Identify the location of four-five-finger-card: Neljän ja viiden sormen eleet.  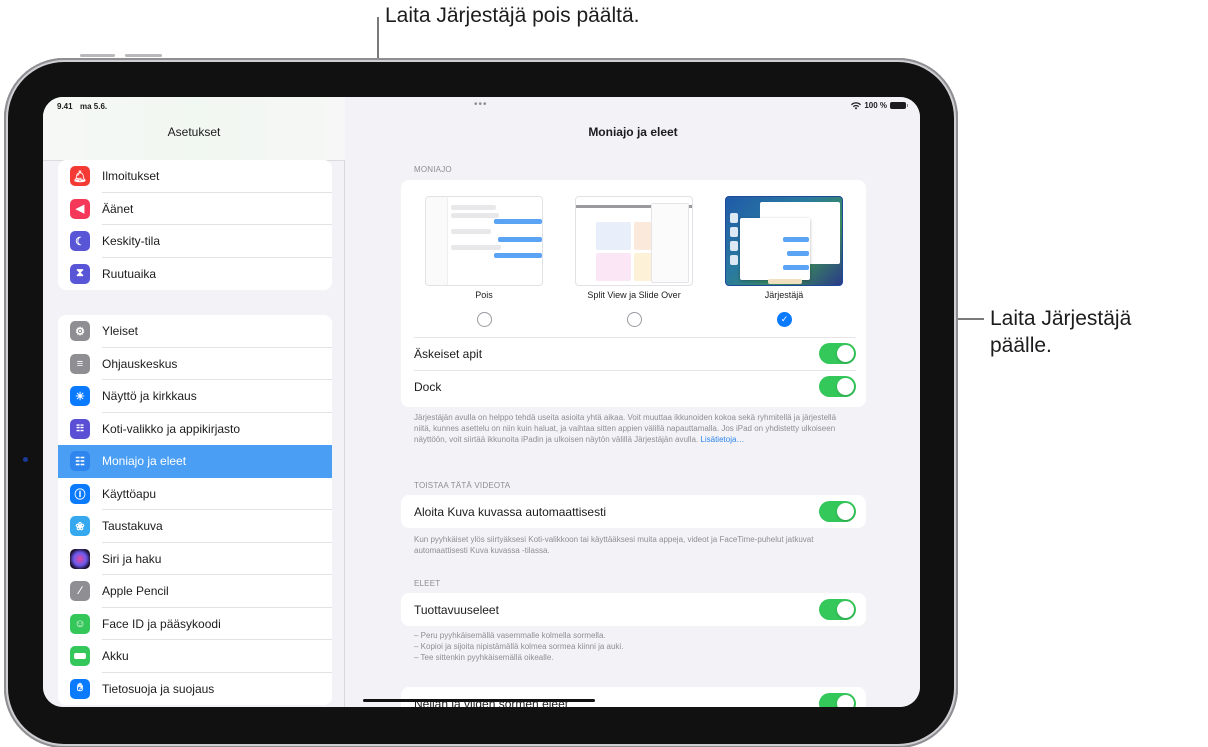
(633, 697).